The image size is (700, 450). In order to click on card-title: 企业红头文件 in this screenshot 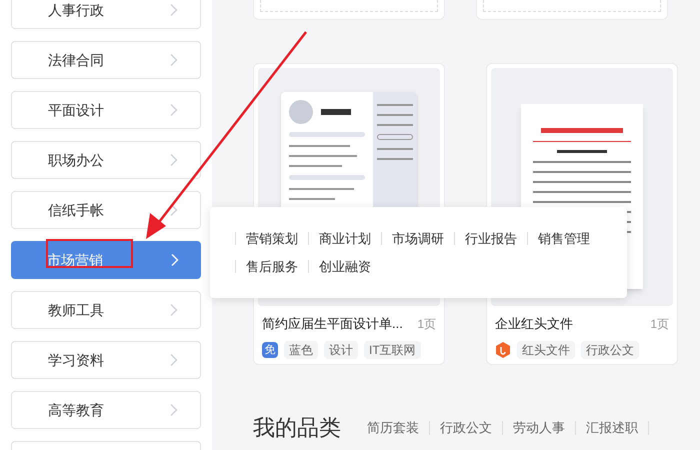, I will do `click(534, 324)`.